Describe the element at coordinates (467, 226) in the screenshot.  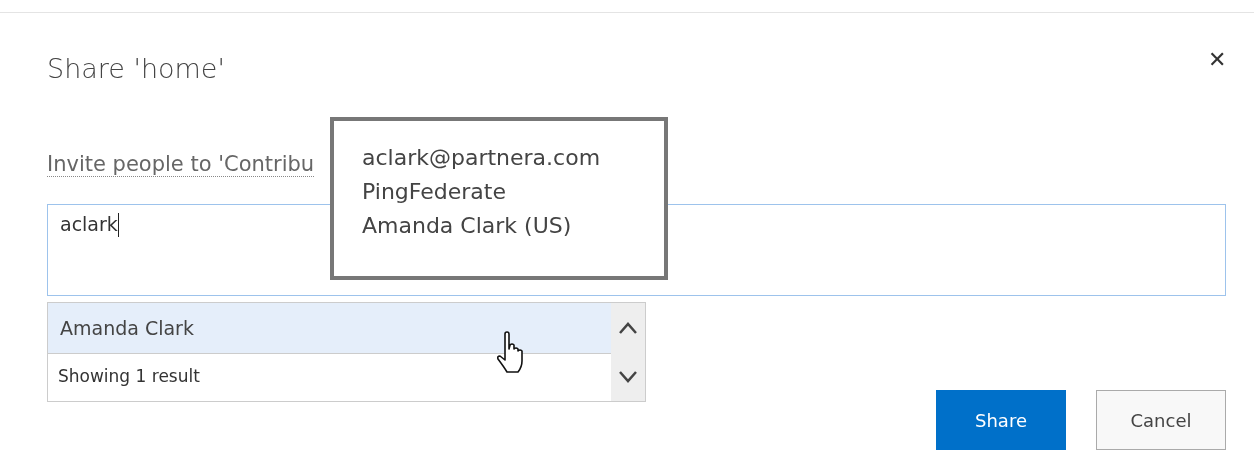
I see `tooltip-line: Amanda Clark (US)` at that location.